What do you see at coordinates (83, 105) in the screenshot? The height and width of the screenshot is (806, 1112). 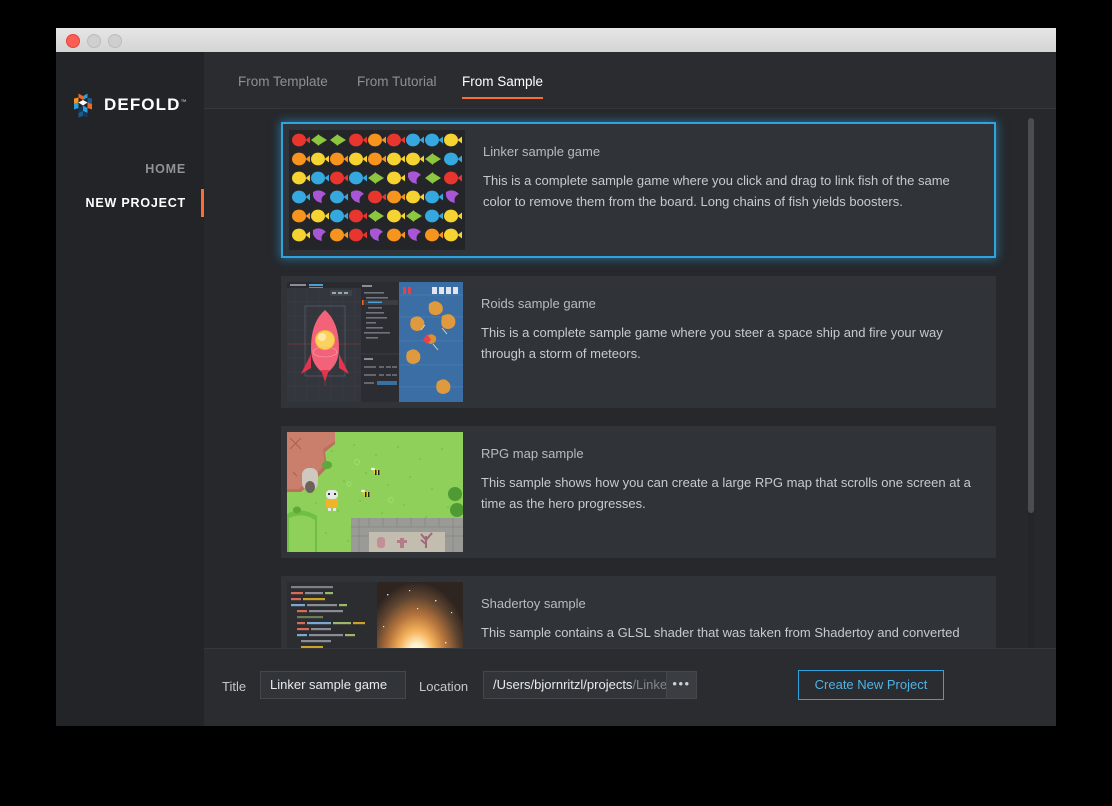 I see `defold-logo-icon` at bounding box center [83, 105].